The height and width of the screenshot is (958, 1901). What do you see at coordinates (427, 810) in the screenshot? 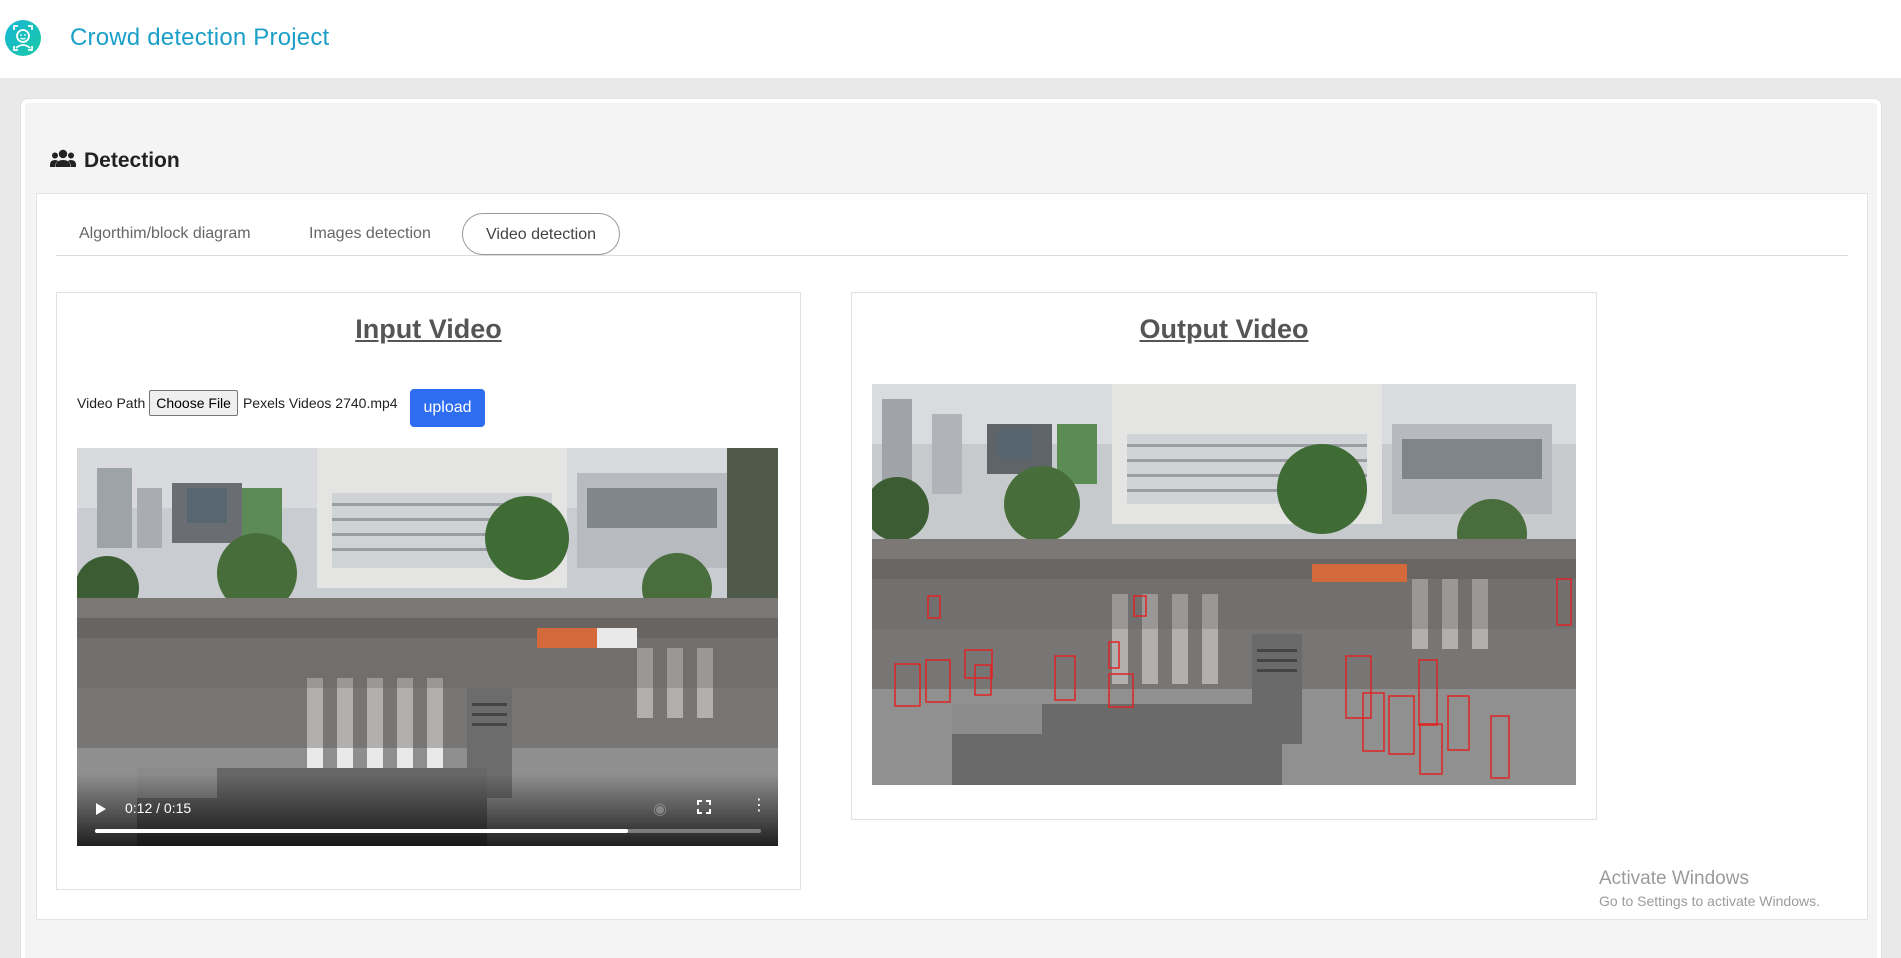
I see `video-controls: 0:12 / 0:15 ◉ ⋮` at bounding box center [427, 810].